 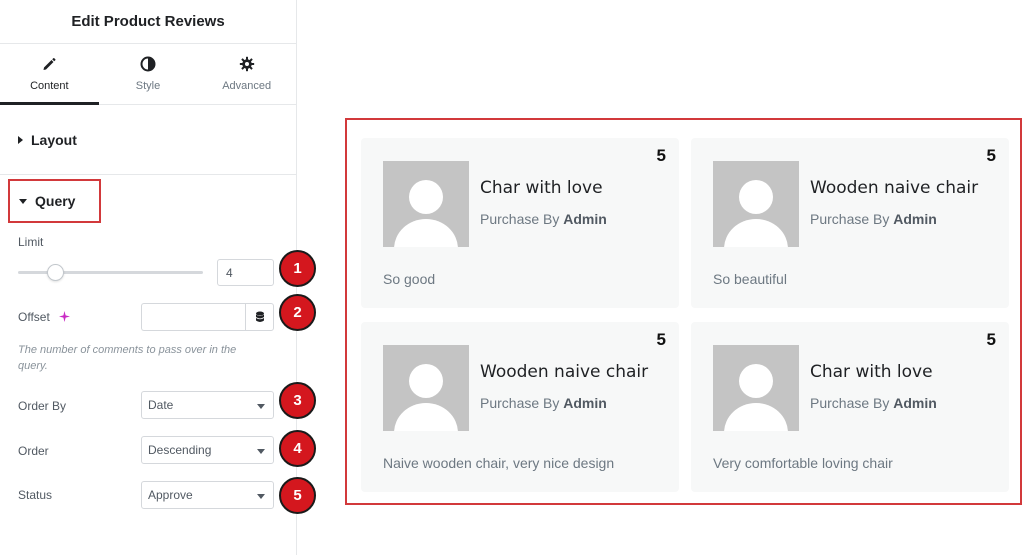 I want to click on query-section-toggle: Query, so click(x=54, y=201).